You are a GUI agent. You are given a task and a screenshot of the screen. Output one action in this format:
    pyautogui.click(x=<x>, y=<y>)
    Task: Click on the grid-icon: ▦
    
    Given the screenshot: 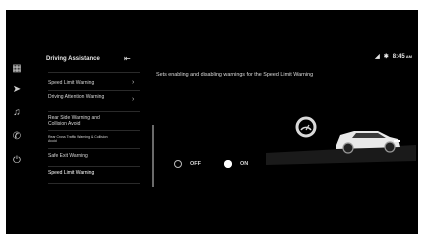 What is the action you would take?
    pyautogui.click(x=17, y=69)
    